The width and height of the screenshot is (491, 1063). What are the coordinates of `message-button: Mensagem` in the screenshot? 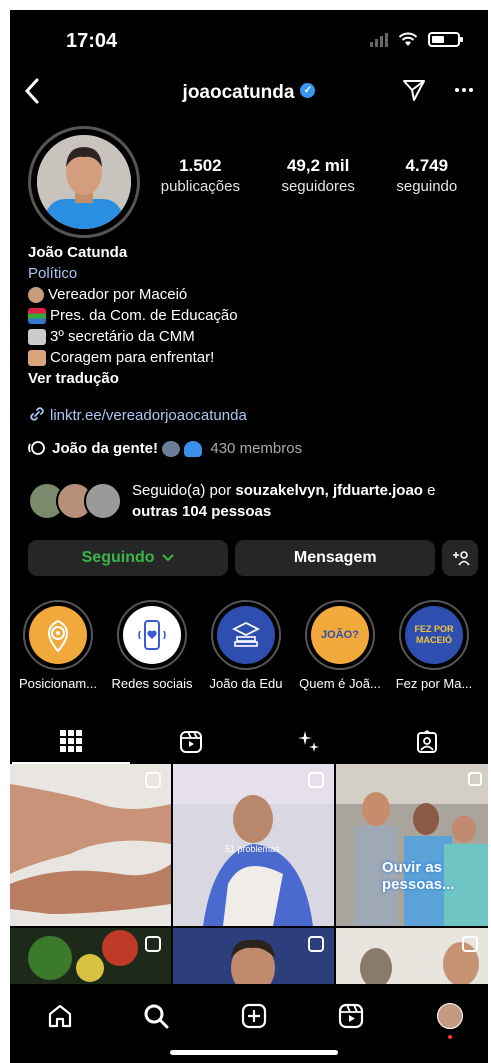 It's located at (335, 558).